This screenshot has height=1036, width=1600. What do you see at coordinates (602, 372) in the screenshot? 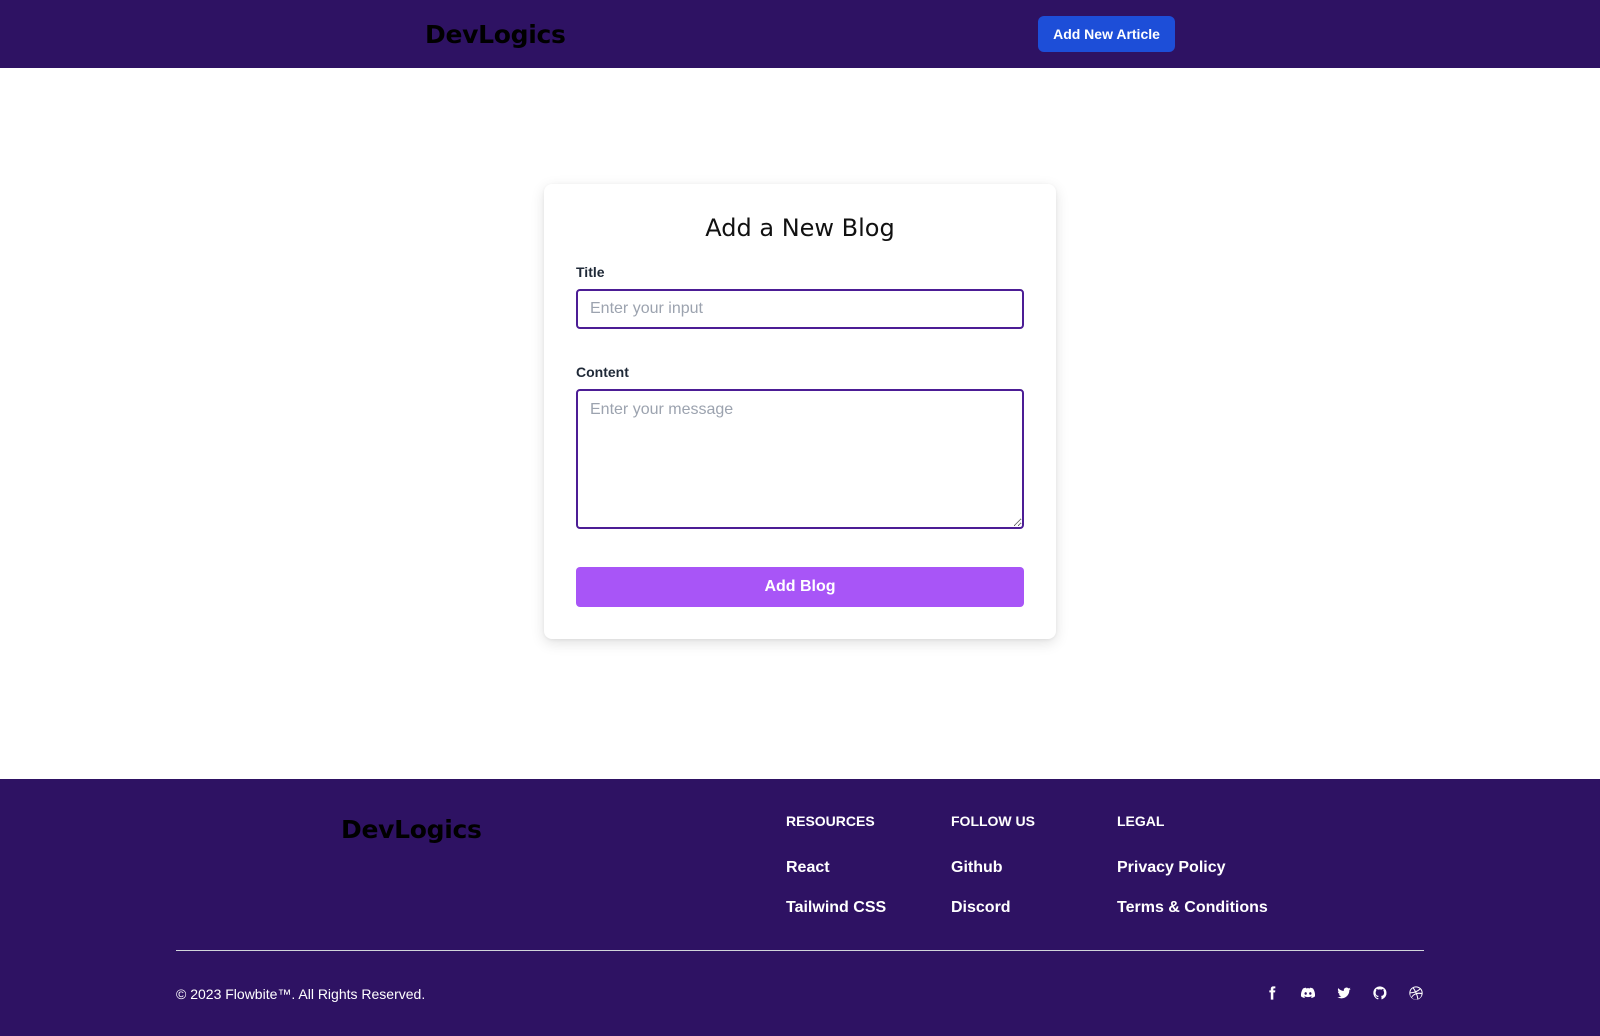
I see `content-label: Content` at bounding box center [602, 372].